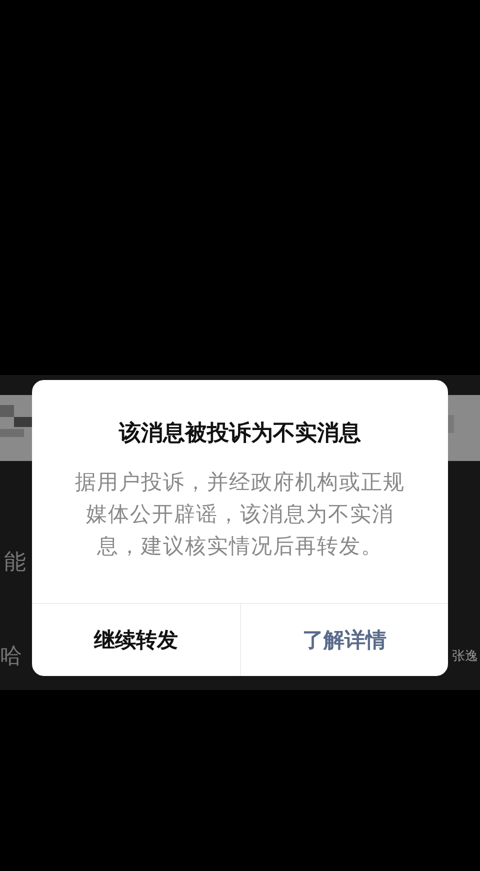 This screenshot has height=871, width=480. What do you see at coordinates (465, 656) in the screenshot?
I see `background-text: 张逸` at bounding box center [465, 656].